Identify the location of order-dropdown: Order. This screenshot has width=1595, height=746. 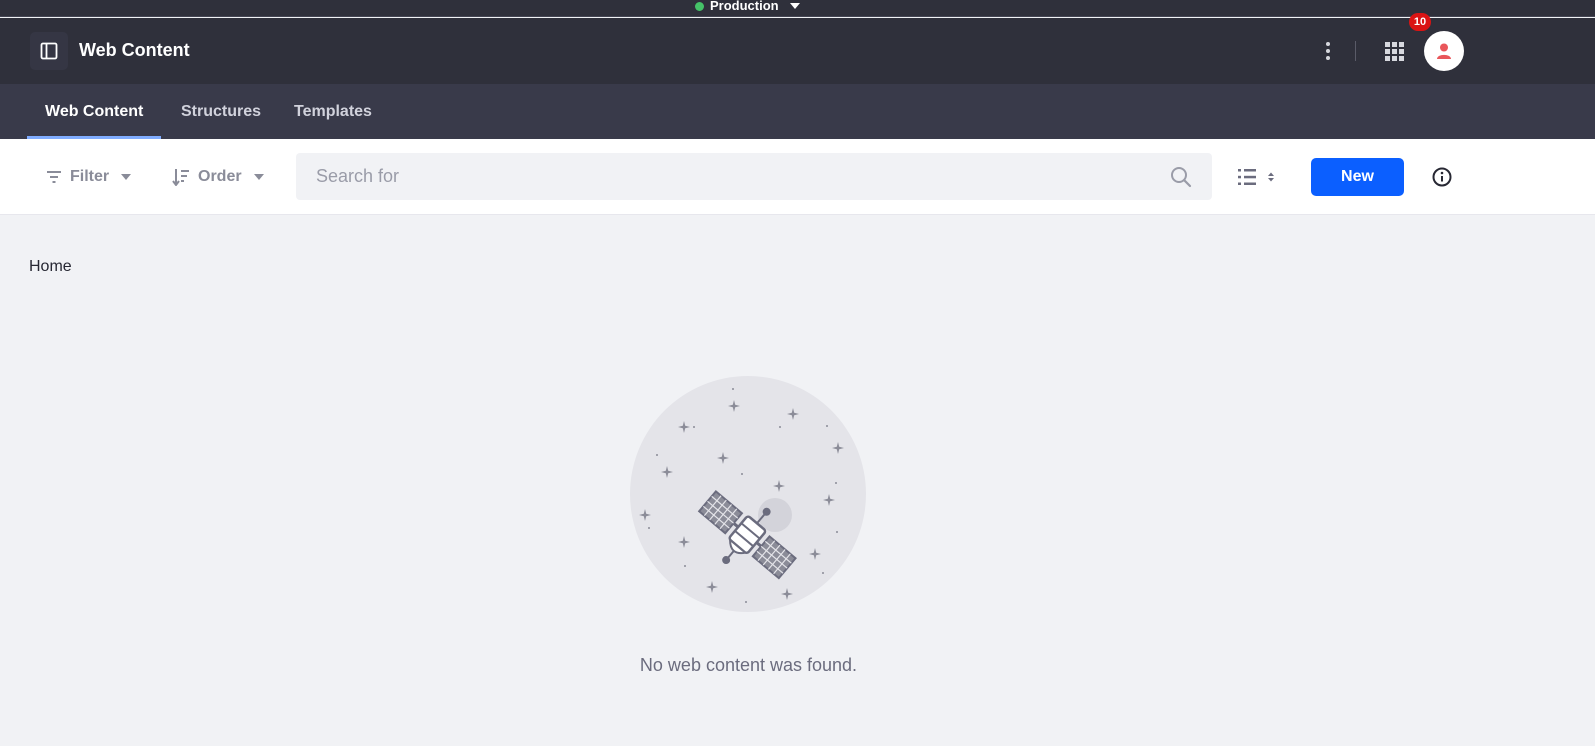
(218, 177).